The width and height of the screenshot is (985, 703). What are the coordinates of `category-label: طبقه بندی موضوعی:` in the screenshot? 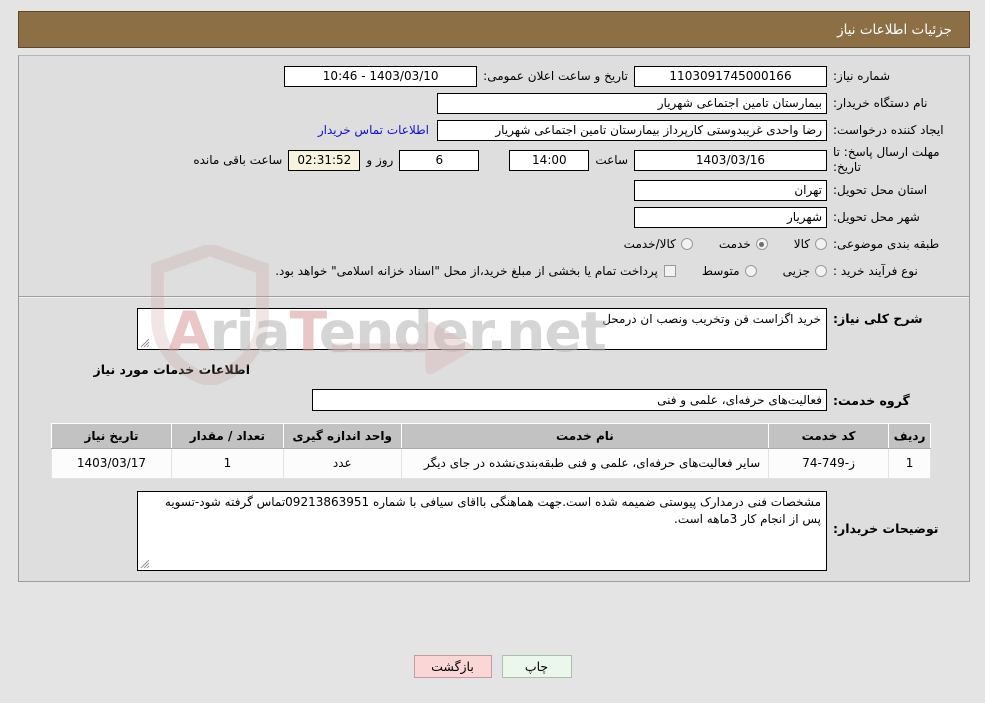 It's located at (886, 243).